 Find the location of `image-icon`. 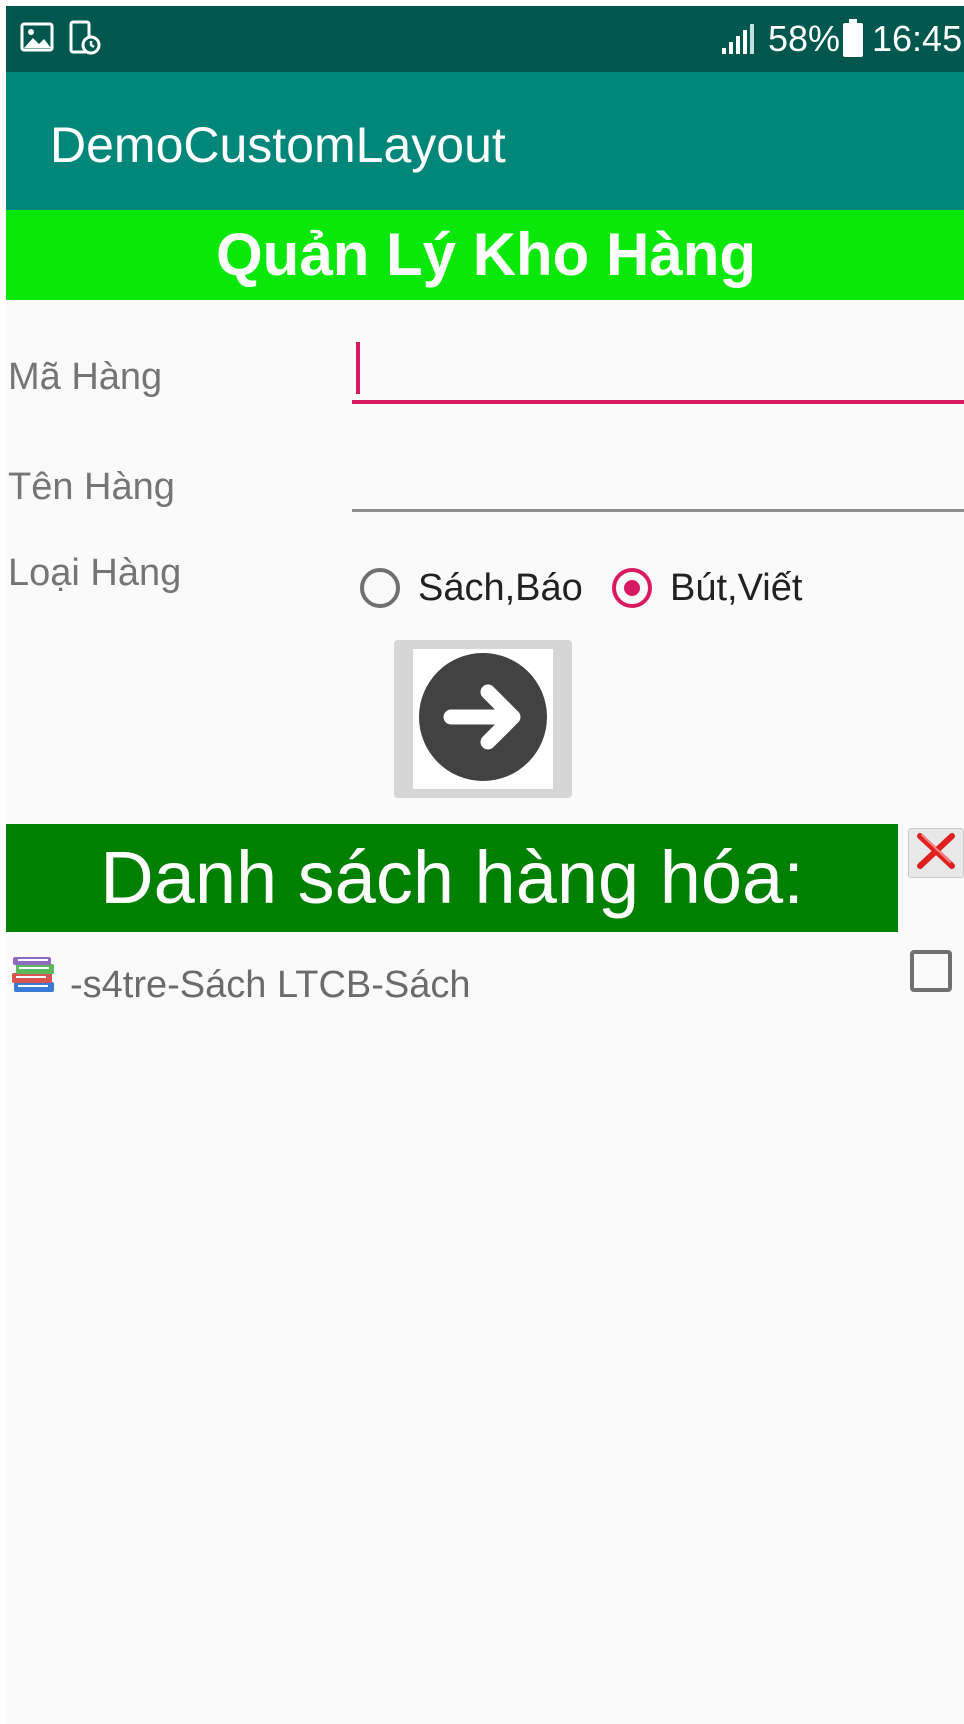

image-icon is located at coordinates (37, 39).